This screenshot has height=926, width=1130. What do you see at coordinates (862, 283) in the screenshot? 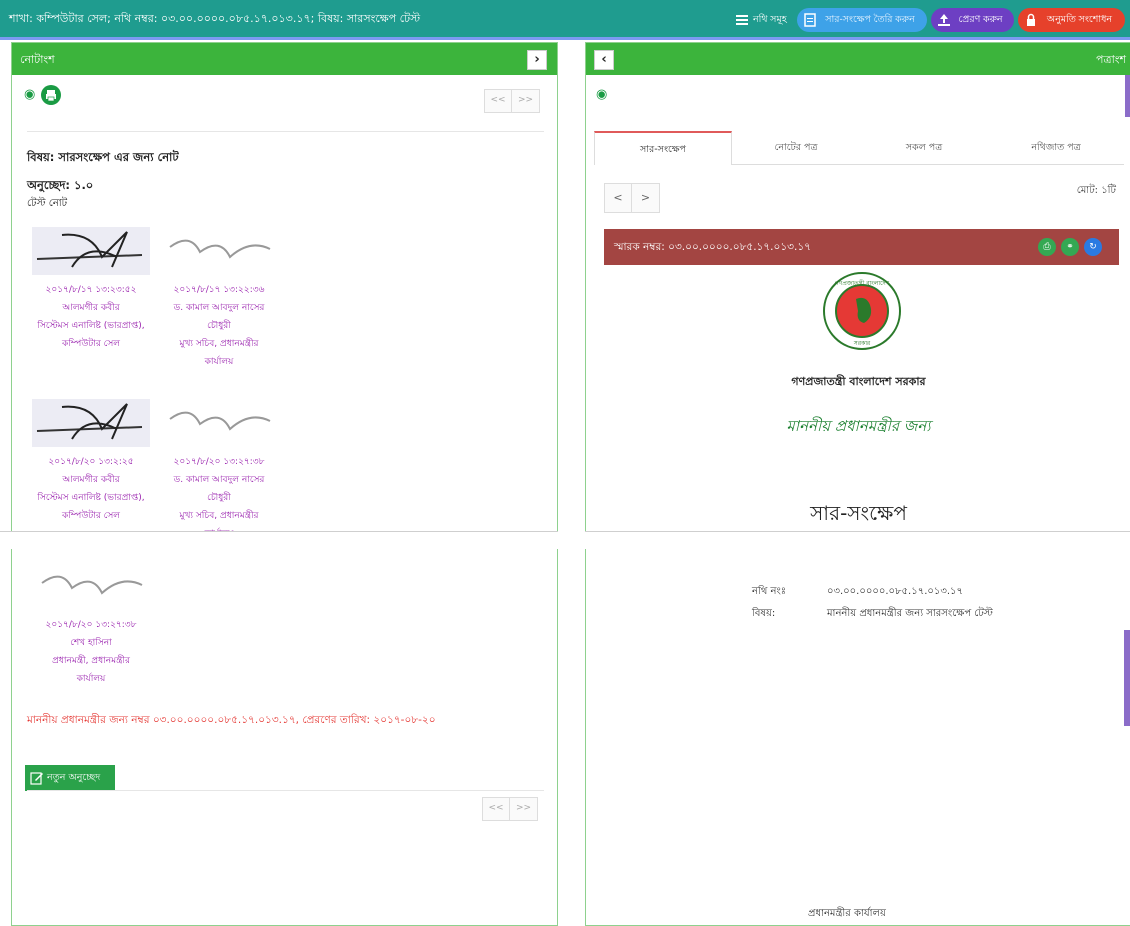
I see `seal-top-text: গণপ্রজাতন্ত্রী বাংলাদেশ` at bounding box center [862, 283].